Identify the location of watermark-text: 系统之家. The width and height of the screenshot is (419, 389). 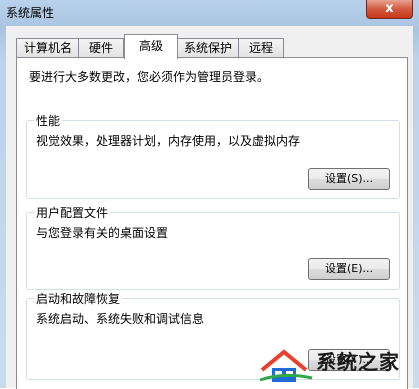
(358, 362).